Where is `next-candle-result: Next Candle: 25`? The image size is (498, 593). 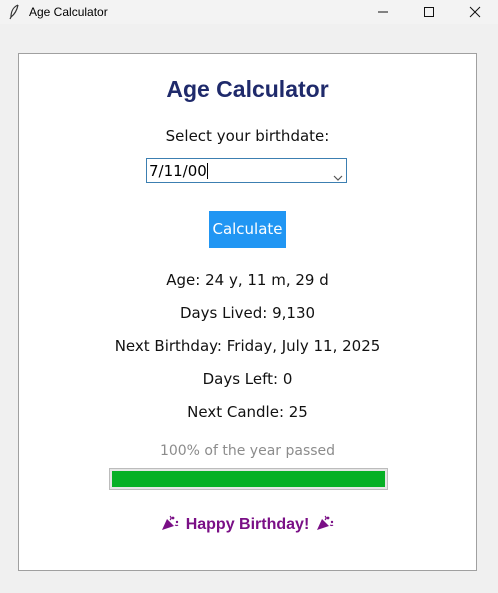 next-candle-result: Next Candle: 25 is located at coordinates (247, 412).